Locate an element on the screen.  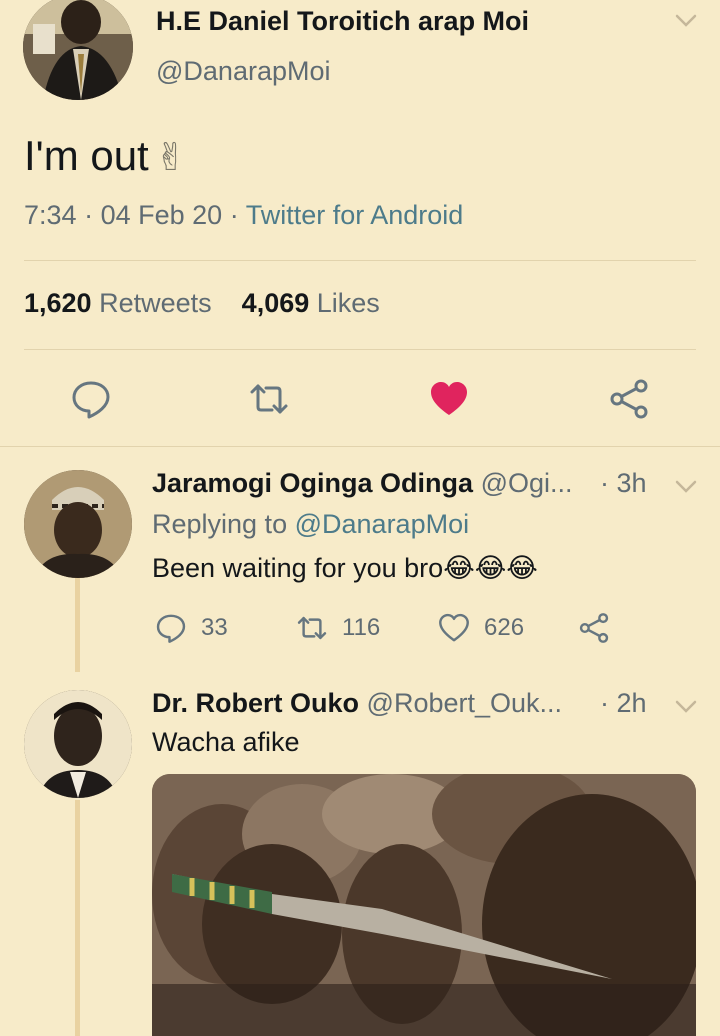
main-author-handle: @DanarapMoi is located at coordinates (243, 71).